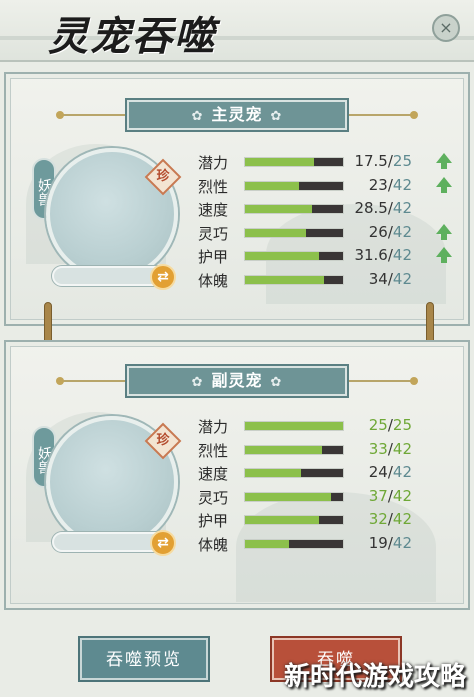 This screenshot has height=697, width=474. I want to click on stat-row: 护甲 32/42, so click(328, 521).